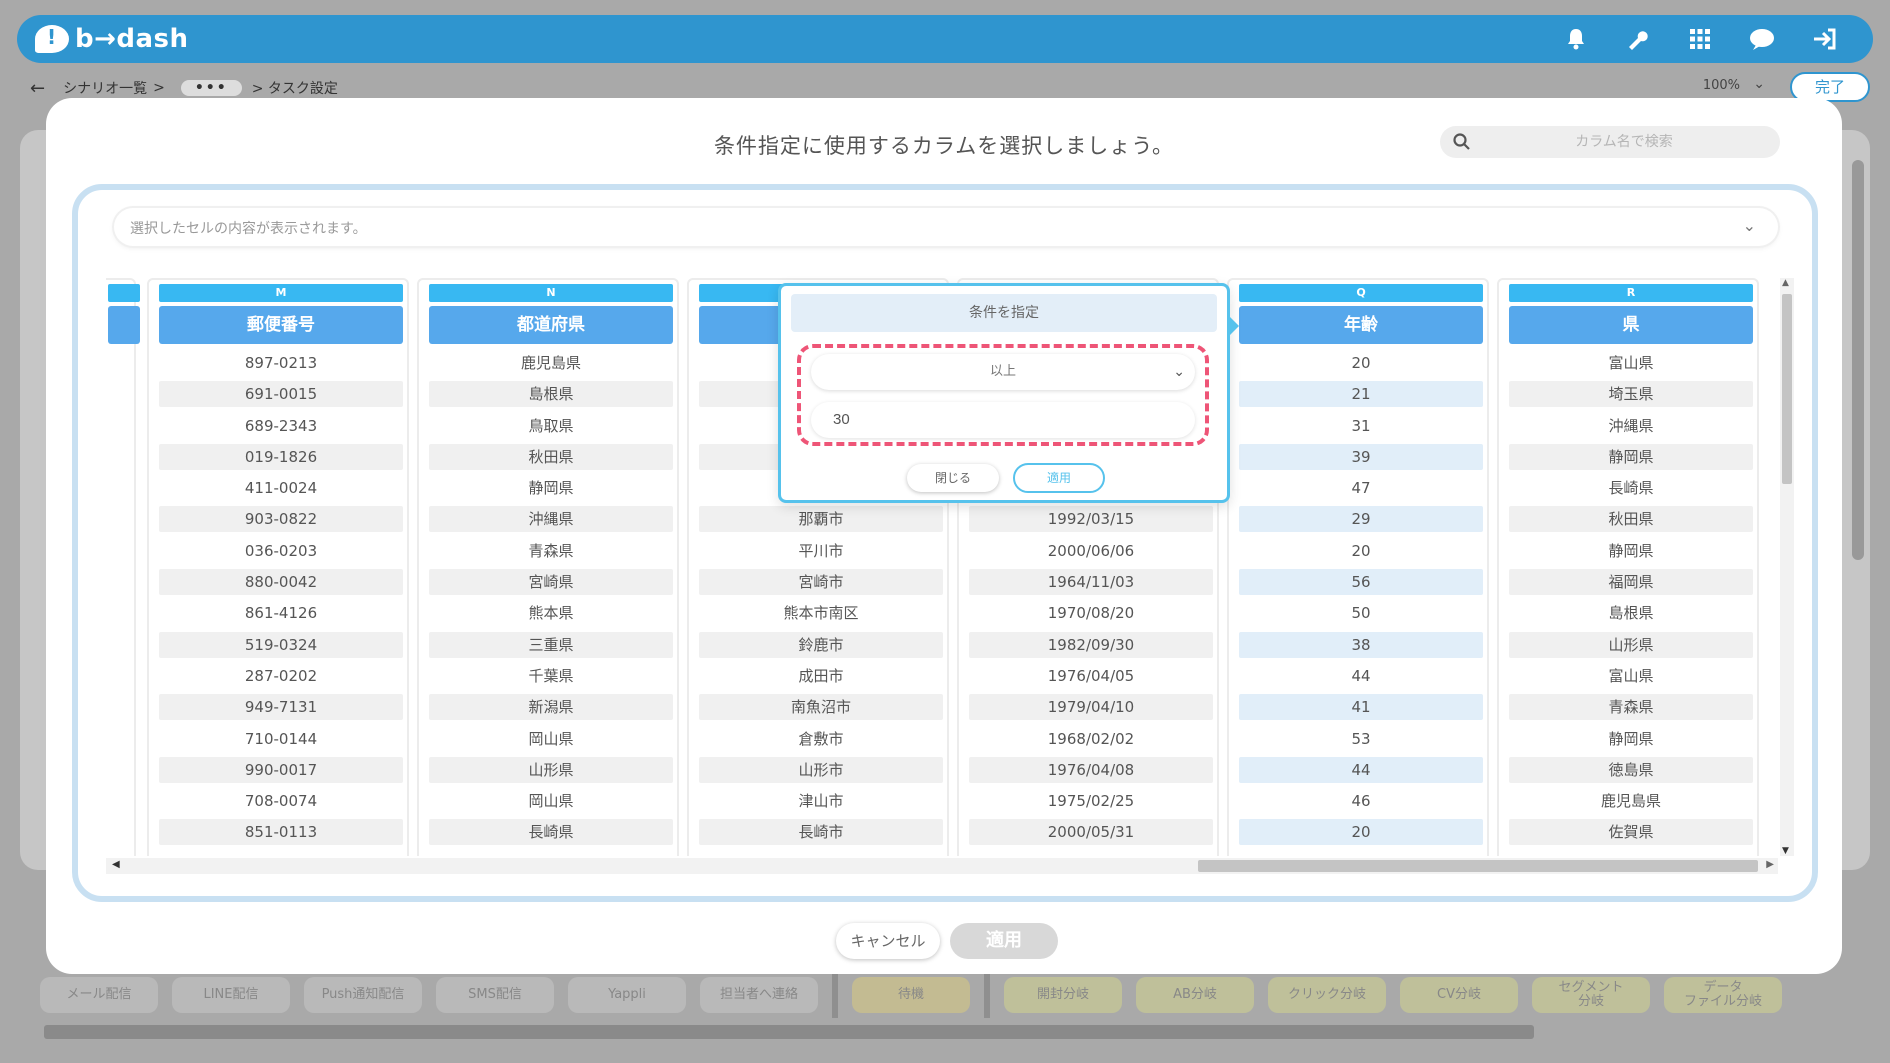 The image size is (1890, 1063). Describe the element at coordinates (495, 995) in the screenshot. I see `palette-sms: SMS配信` at that location.